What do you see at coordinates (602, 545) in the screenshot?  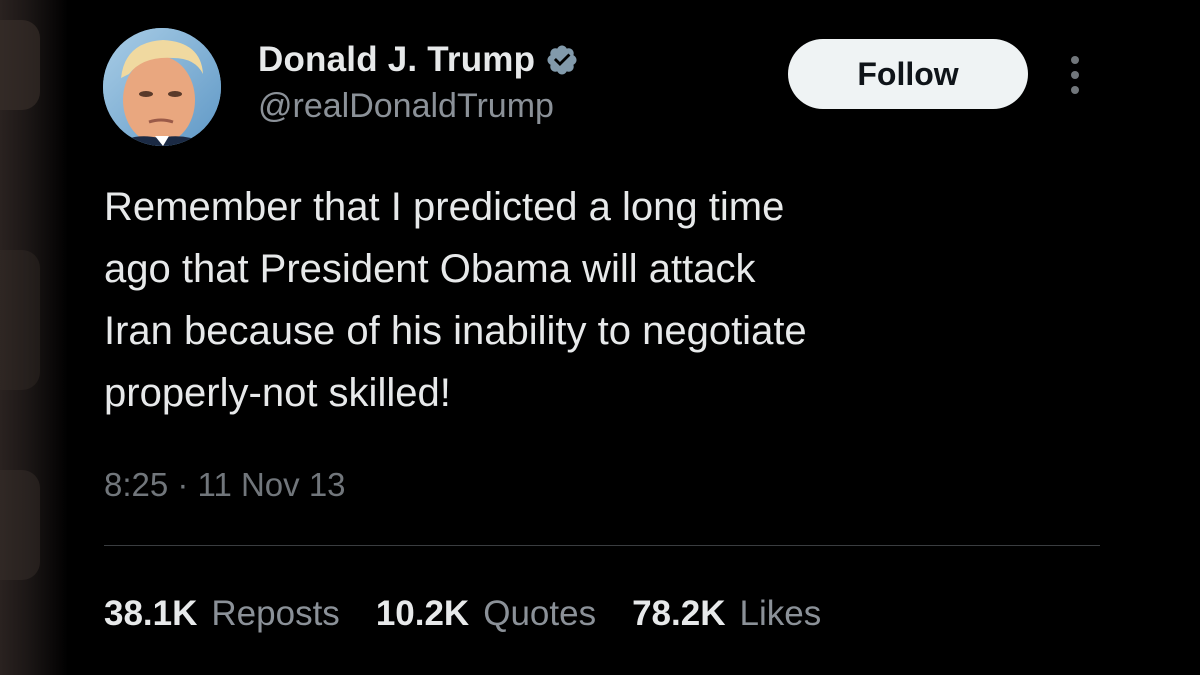 I see `divider` at bounding box center [602, 545].